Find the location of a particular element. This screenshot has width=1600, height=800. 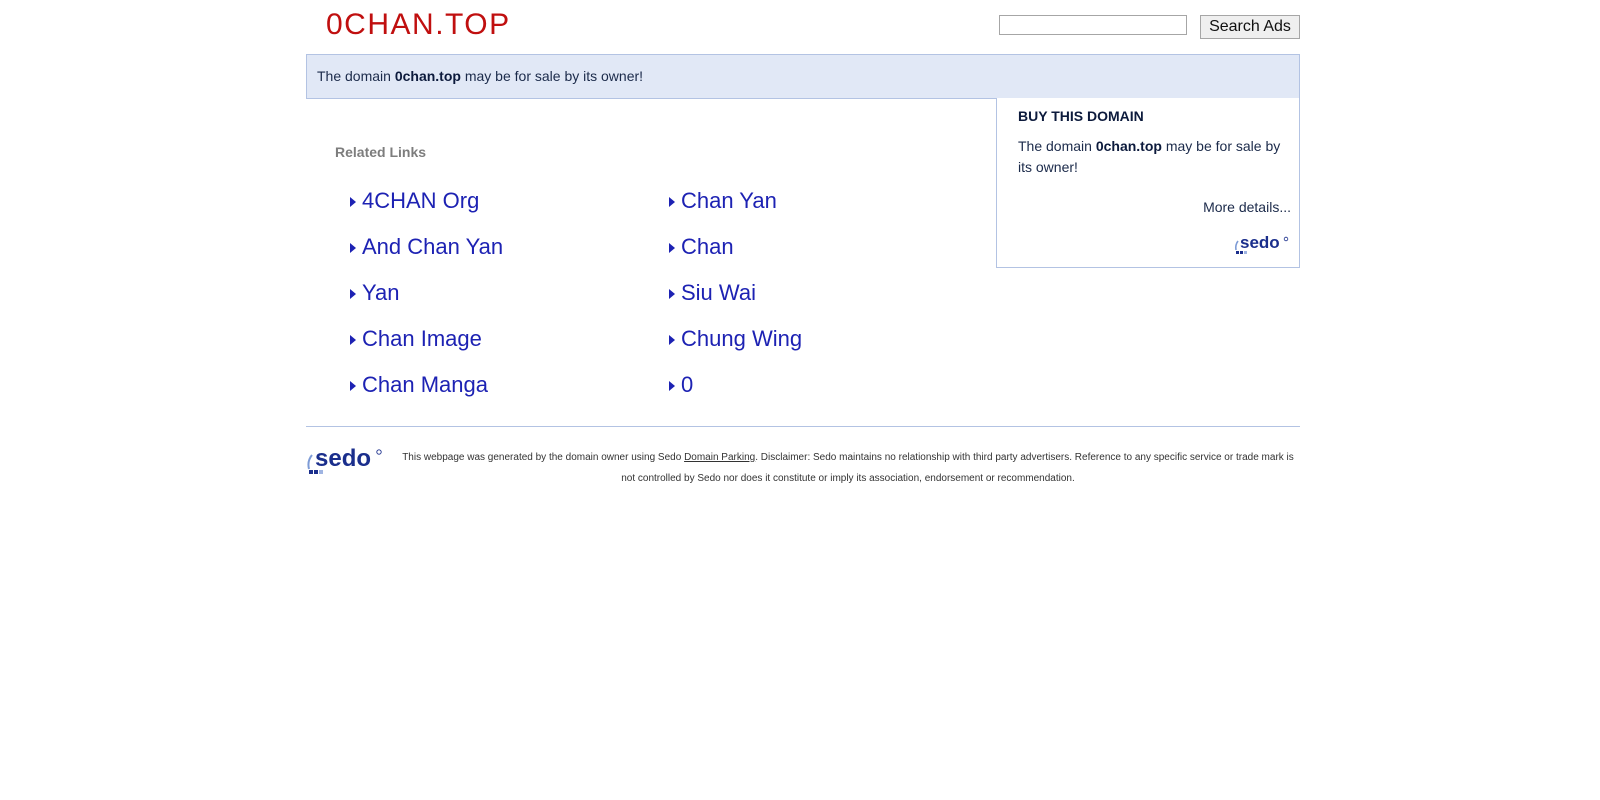

search-ads-button: Search Ads is located at coordinates (1250, 27).